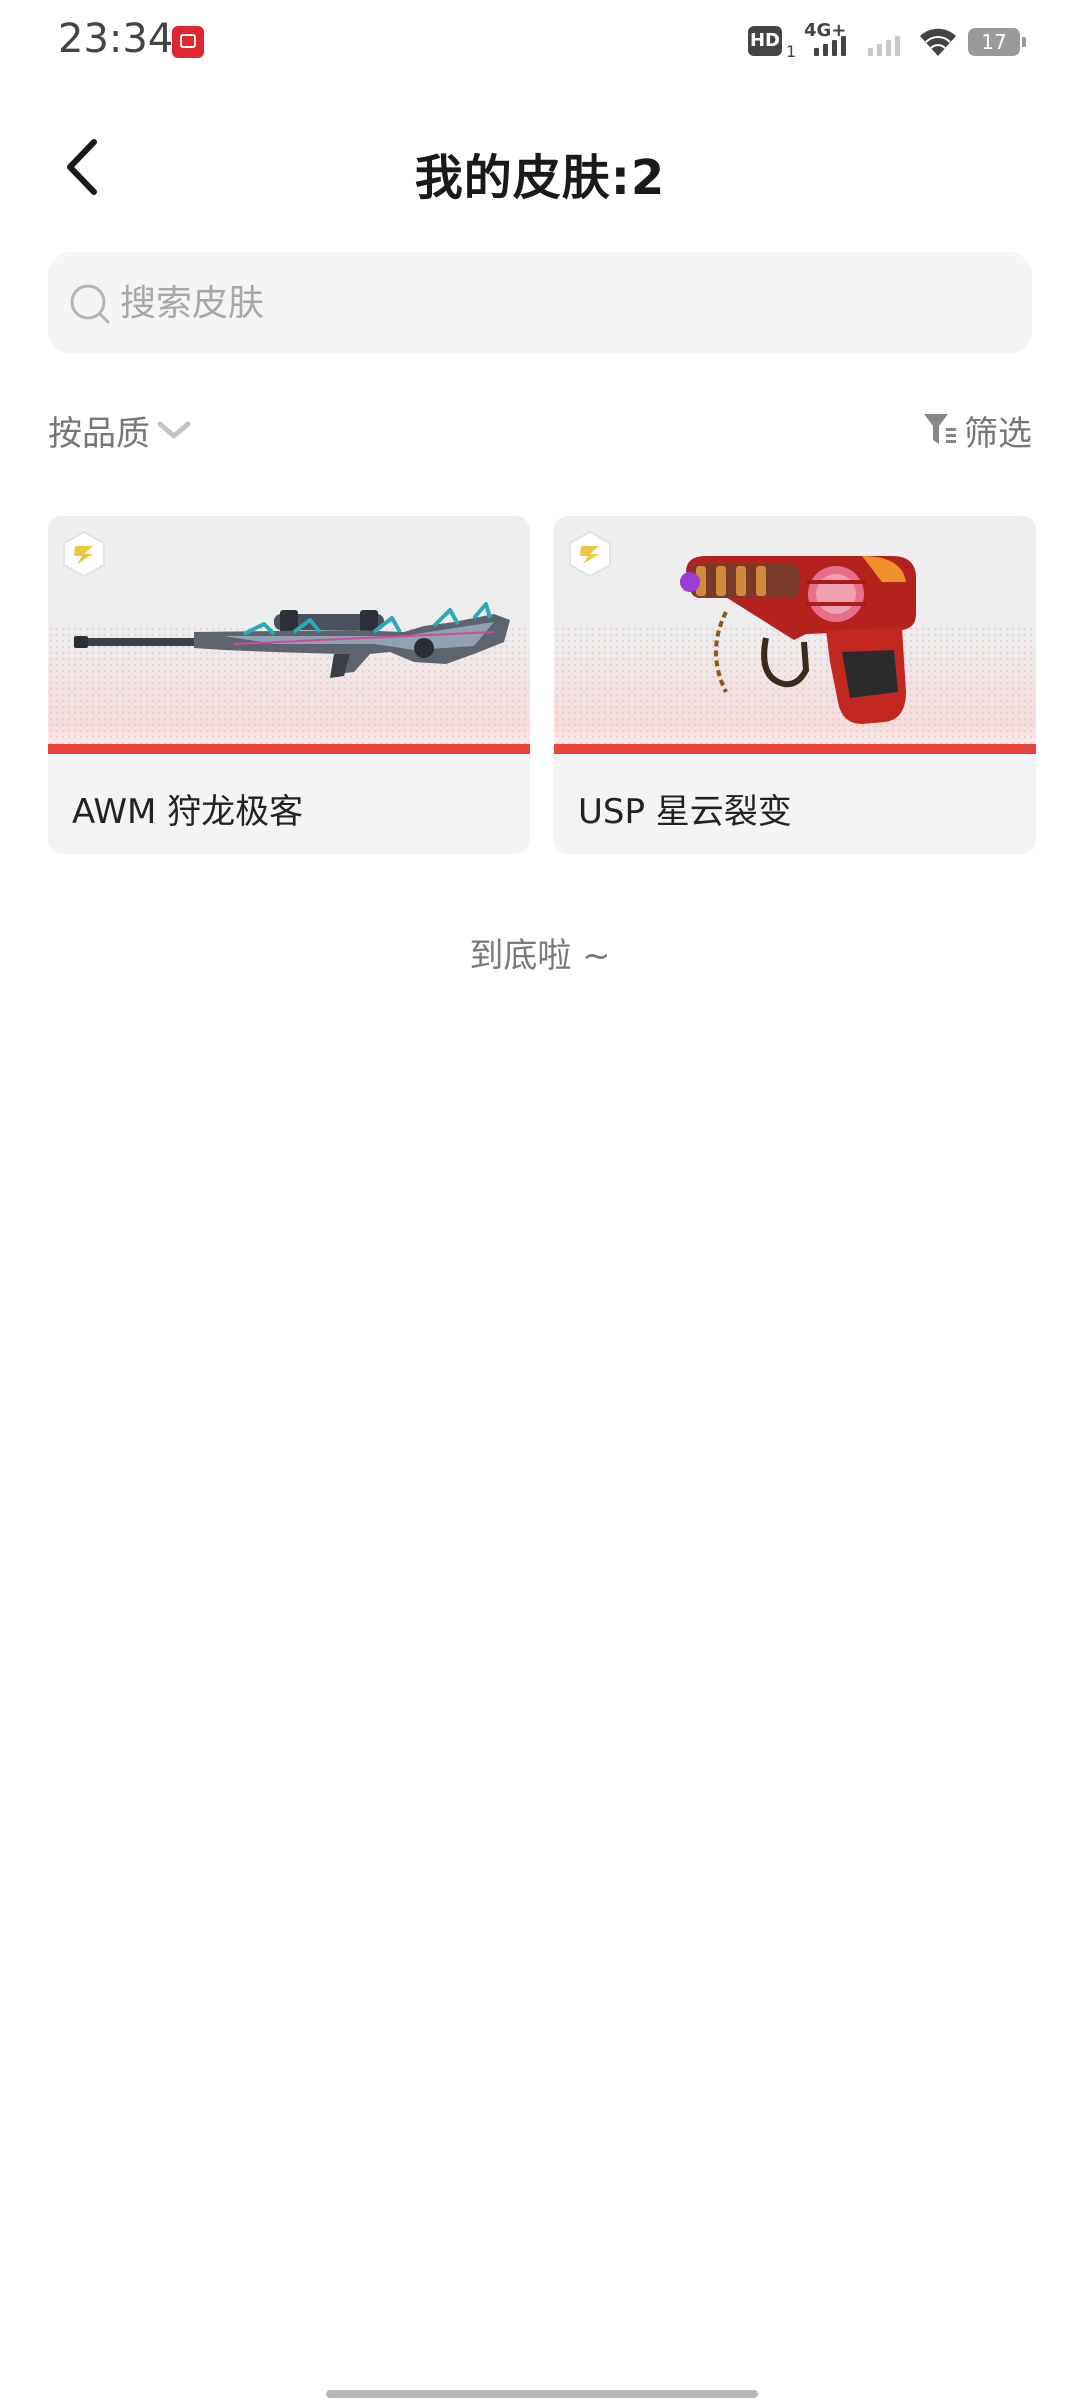 Image resolution: width=1080 pixels, height=2400 pixels. What do you see at coordinates (998, 433) in the screenshot?
I see `filter-label: 筛选` at bounding box center [998, 433].